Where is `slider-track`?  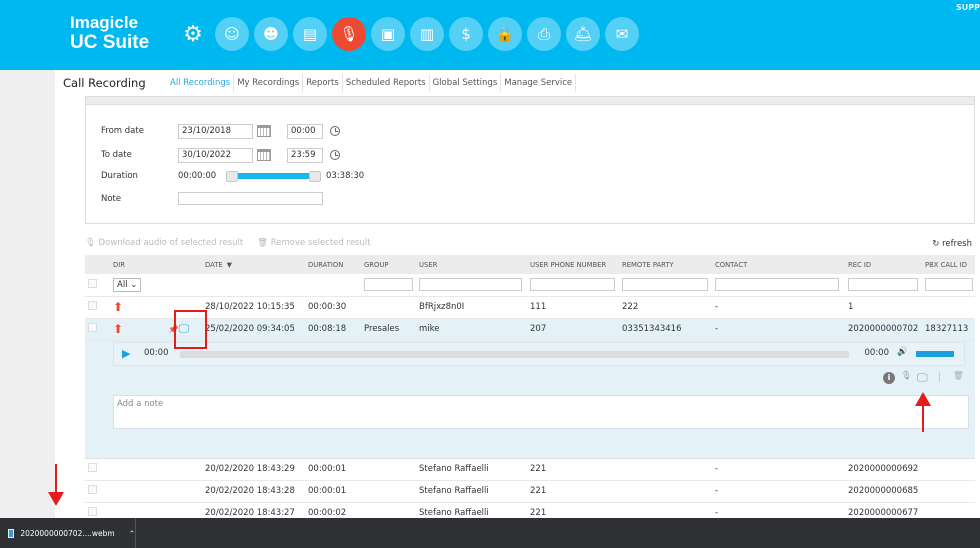 slider-track is located at coordinates (273, 176).